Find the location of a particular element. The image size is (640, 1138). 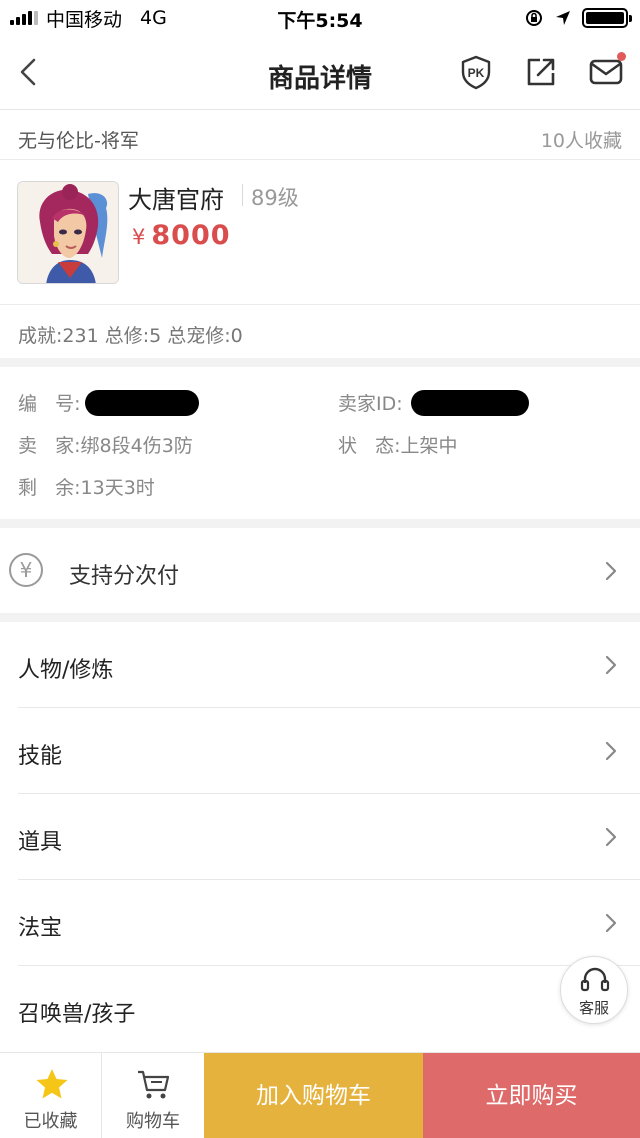

achievements-row: 成就:231 总修:5 总宠修:0 is located at coordinates (320, 331).